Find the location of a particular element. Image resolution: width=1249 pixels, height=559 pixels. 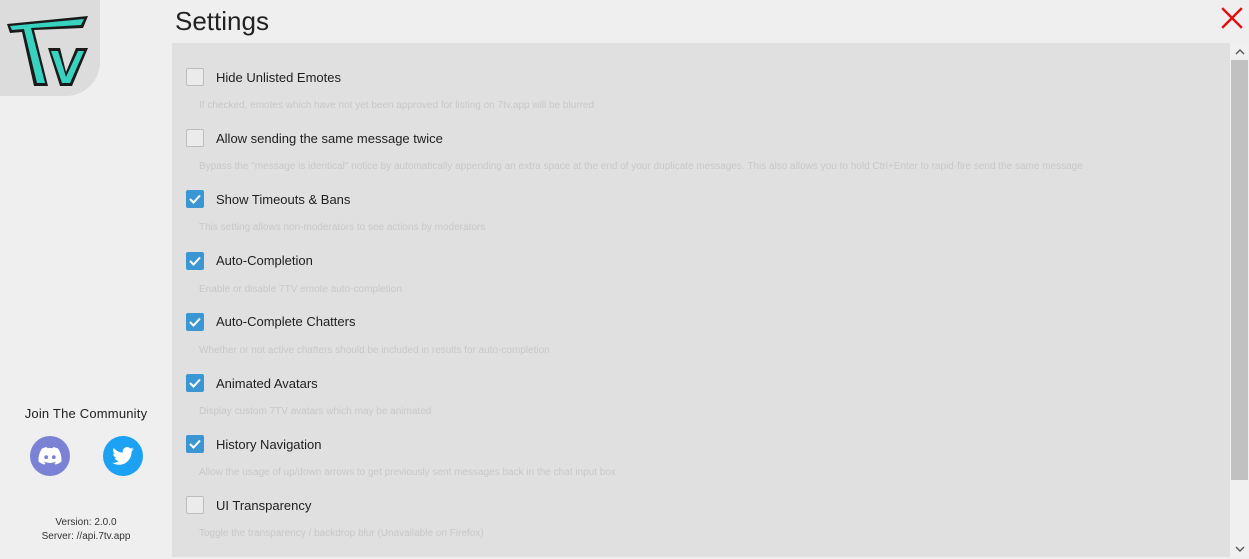

twitter-icon is located at coordinates (123, 456).